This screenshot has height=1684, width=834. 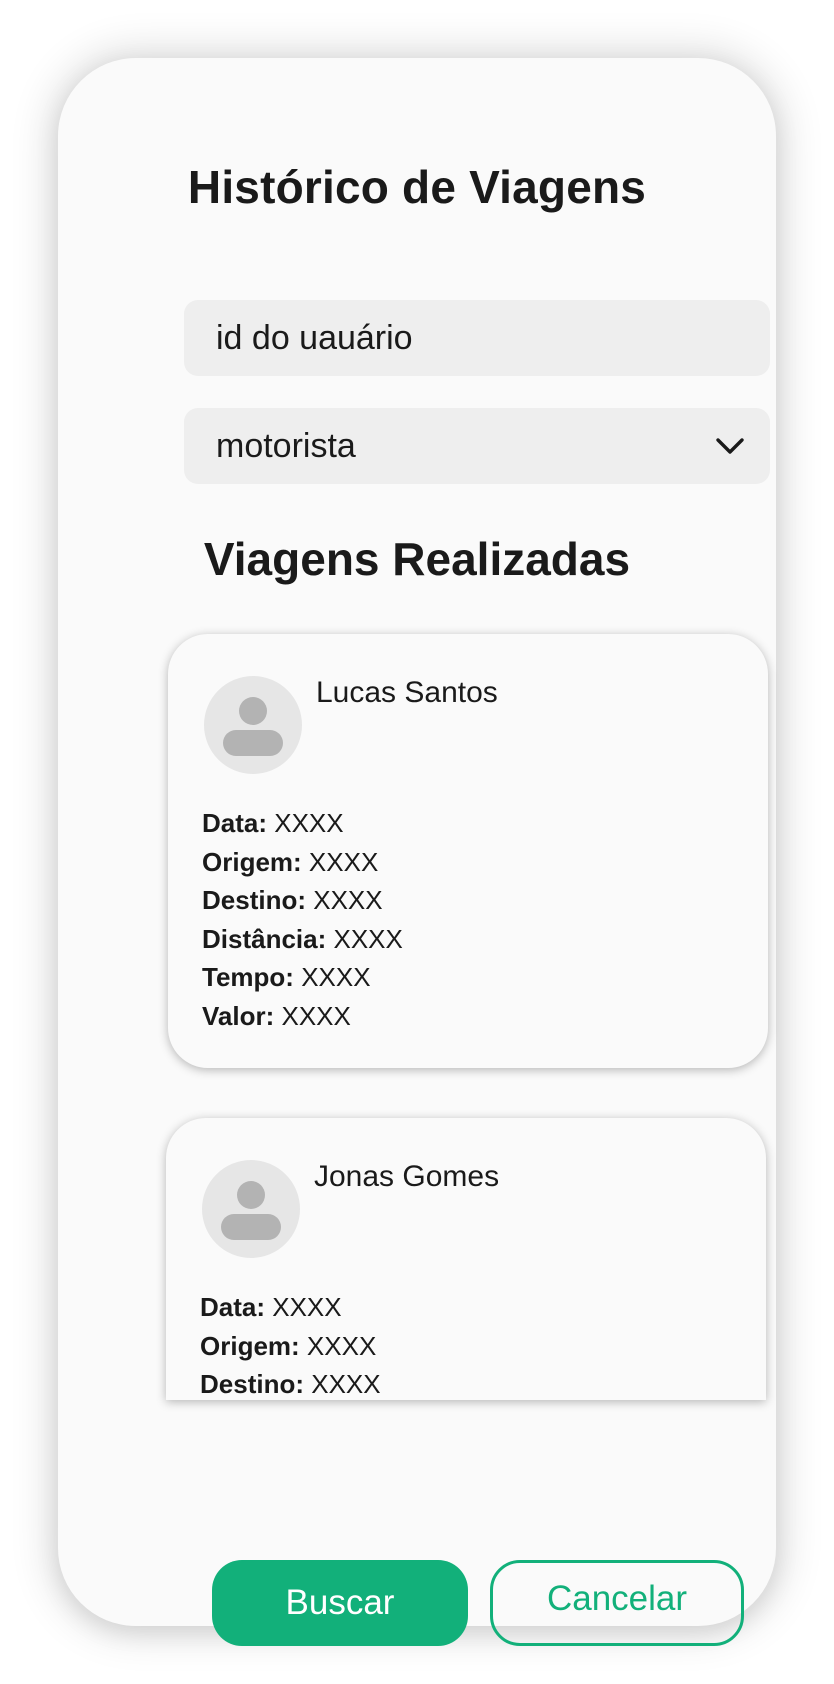 What do you see at coordinates (730, 446) in the screenshot?
I see `chevron-down-icon` at bounding box center [730, 446].